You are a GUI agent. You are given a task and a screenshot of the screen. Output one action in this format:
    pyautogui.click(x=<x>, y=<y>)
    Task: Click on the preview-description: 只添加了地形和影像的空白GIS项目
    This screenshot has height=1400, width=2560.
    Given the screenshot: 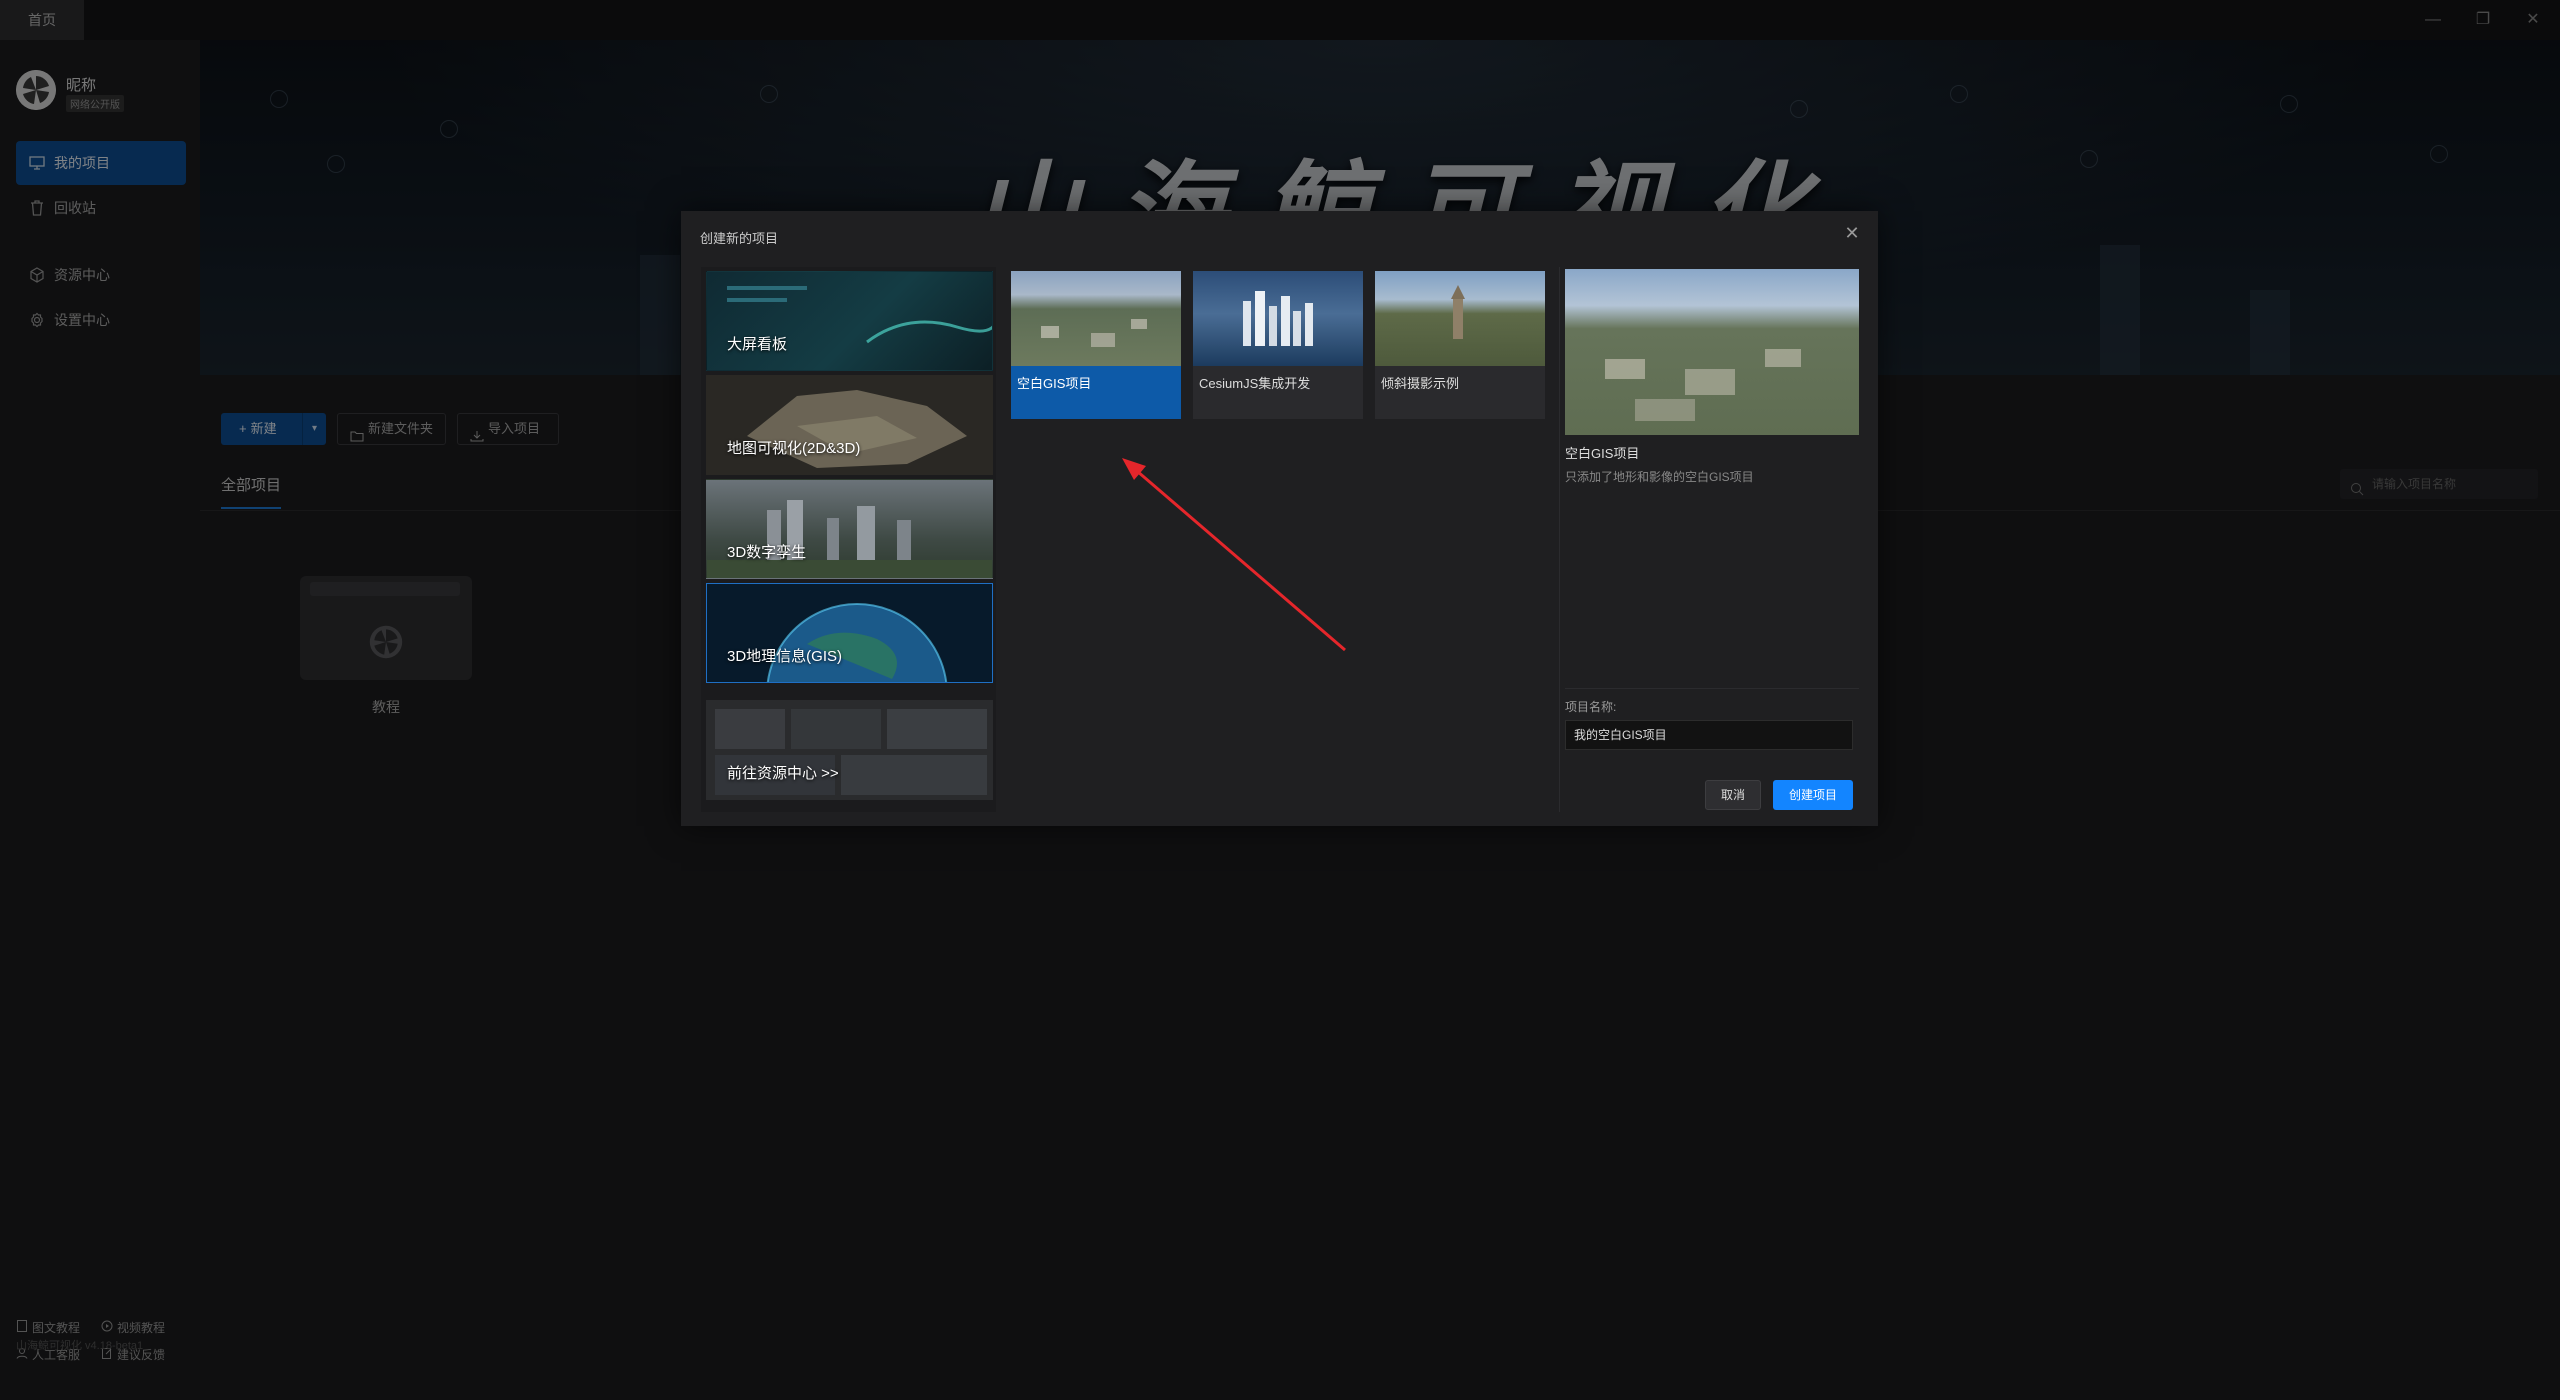 What is the action you would take?
    pyautogui.click(x=1659, y=477)
    